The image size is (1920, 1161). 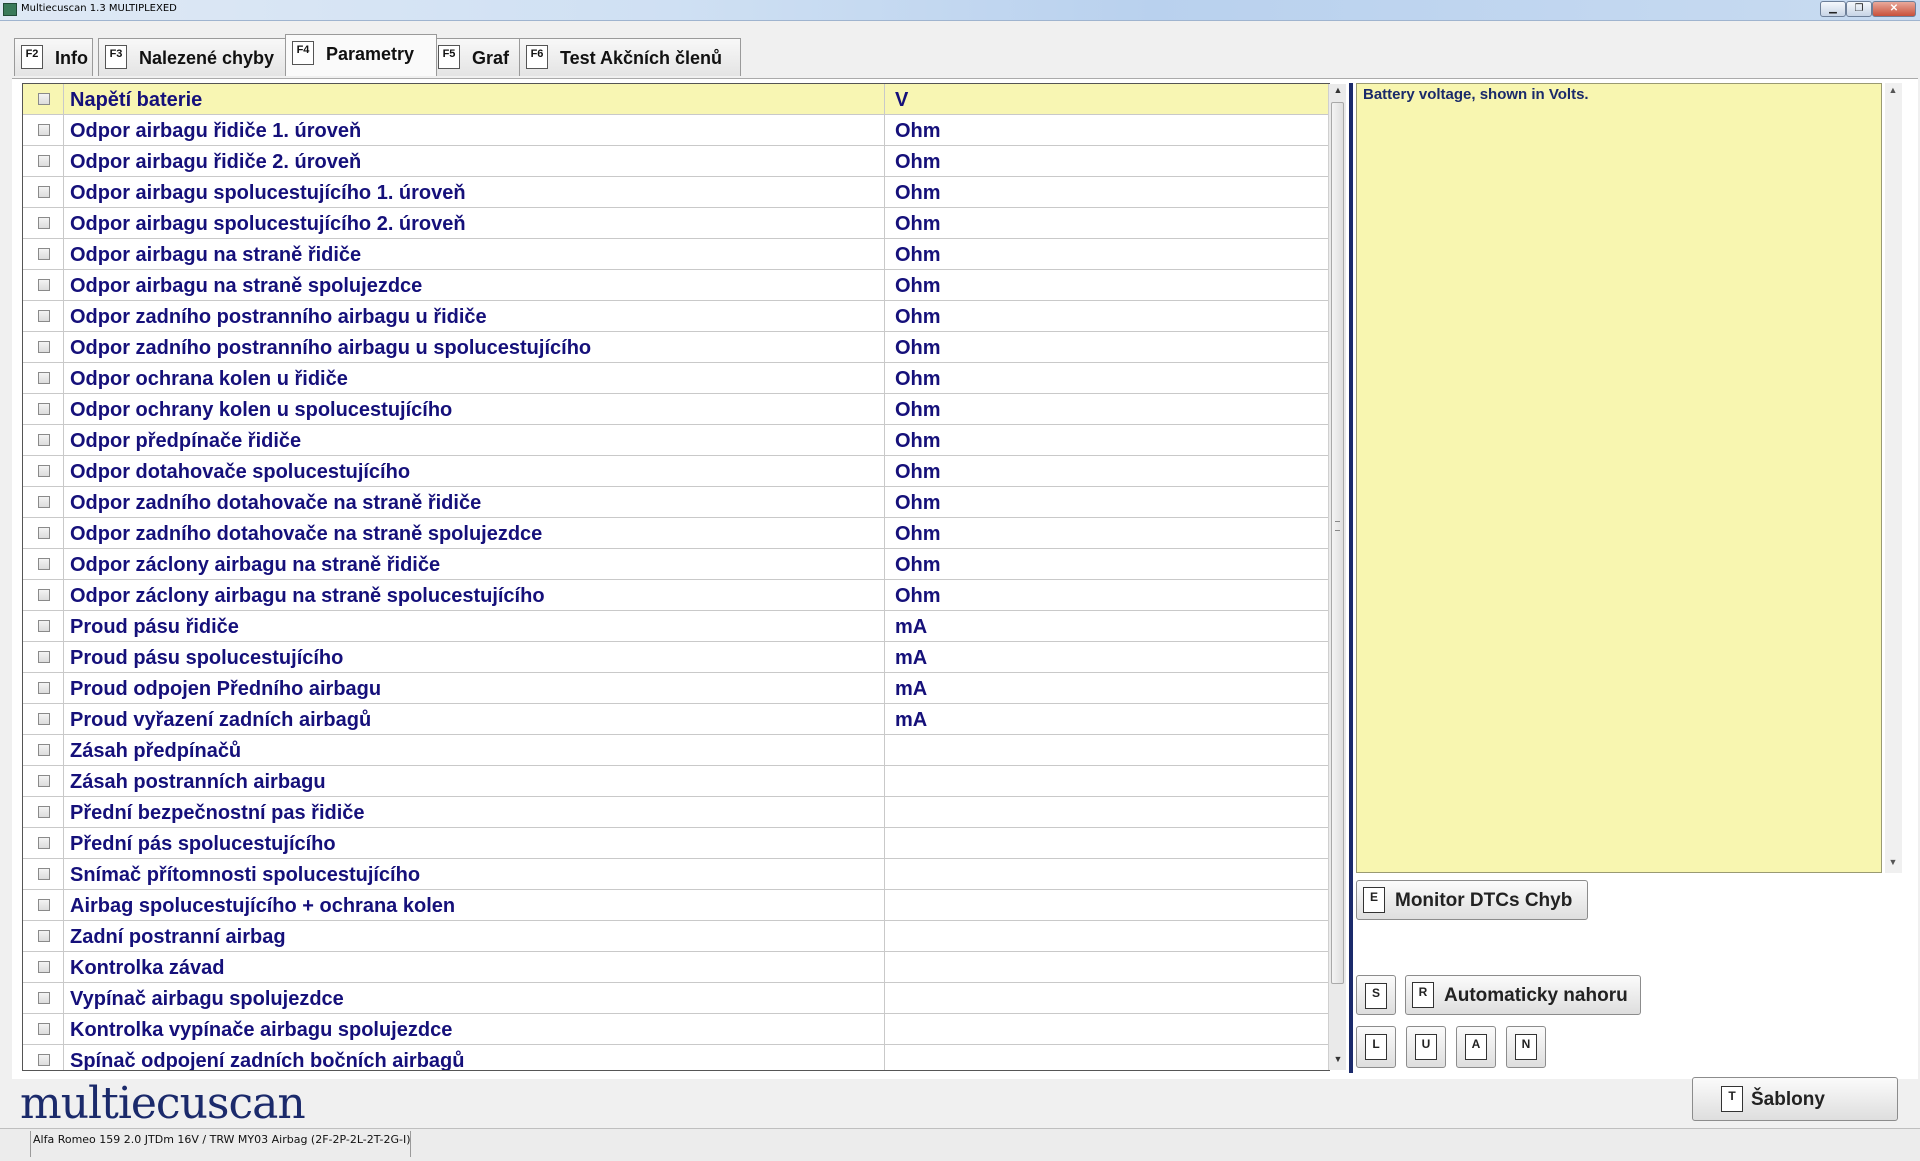 I want to click on tab-info: F2 Info, so click(x=53, y=57).